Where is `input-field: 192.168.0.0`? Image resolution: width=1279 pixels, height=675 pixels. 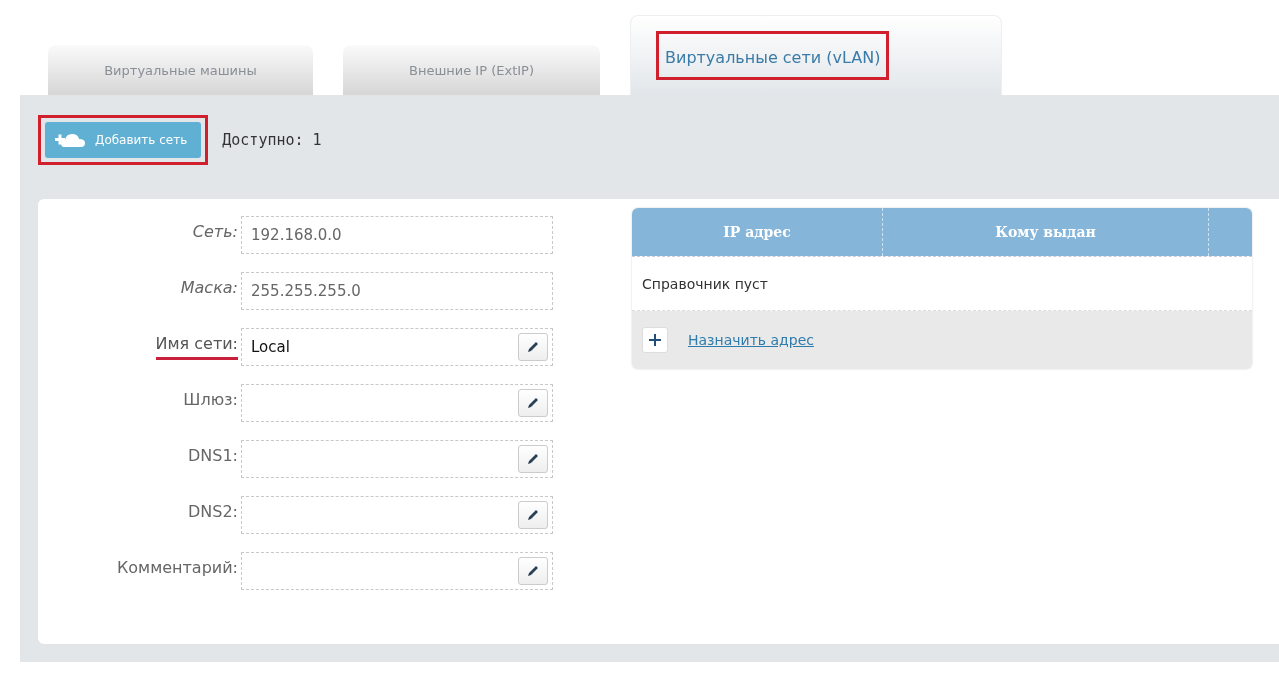 input-field: 192.168.0.0 is located at coordinates (397, 235).